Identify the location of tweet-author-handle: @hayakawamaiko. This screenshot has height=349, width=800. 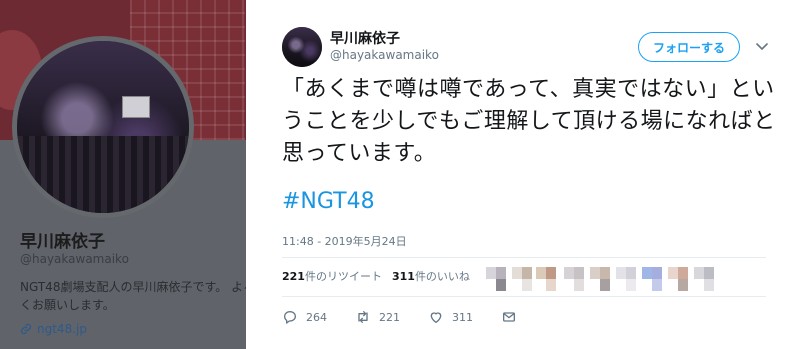
(384, 55).